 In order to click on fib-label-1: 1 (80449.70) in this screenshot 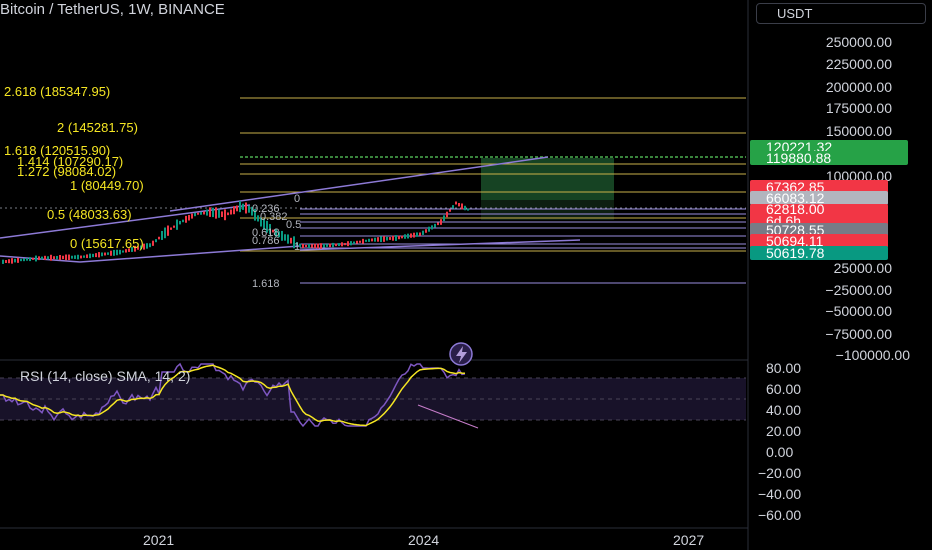, I will do `click(107, 185)`.